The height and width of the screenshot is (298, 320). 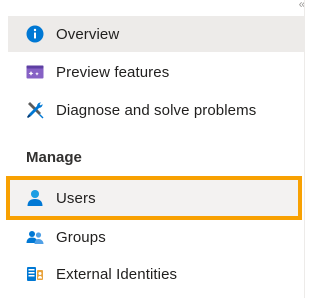 I want to click on nav-item-label: Diagnose and solve problems, so click(x=156, y=110).